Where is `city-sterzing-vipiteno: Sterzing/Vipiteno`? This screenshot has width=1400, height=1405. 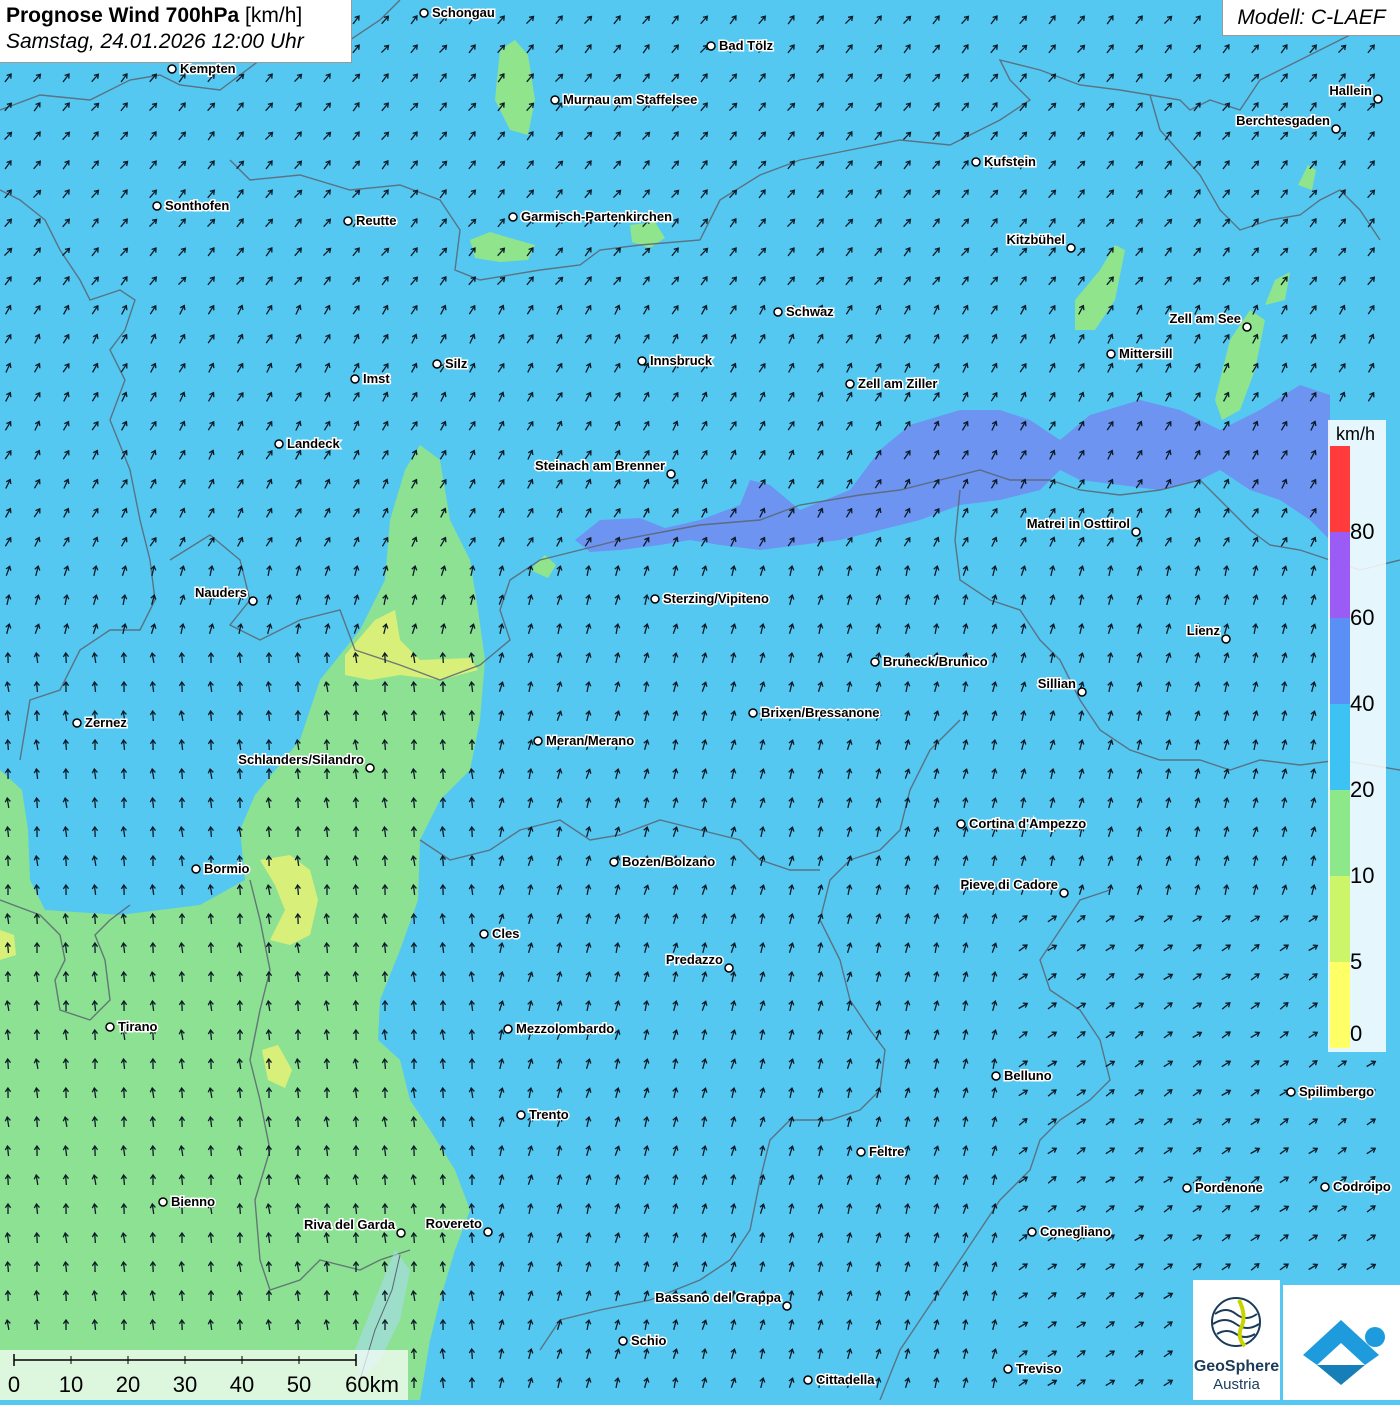 city-sterzing-vipiteno: Sterzing/Vipiteno is located at coordinates (710, 599).